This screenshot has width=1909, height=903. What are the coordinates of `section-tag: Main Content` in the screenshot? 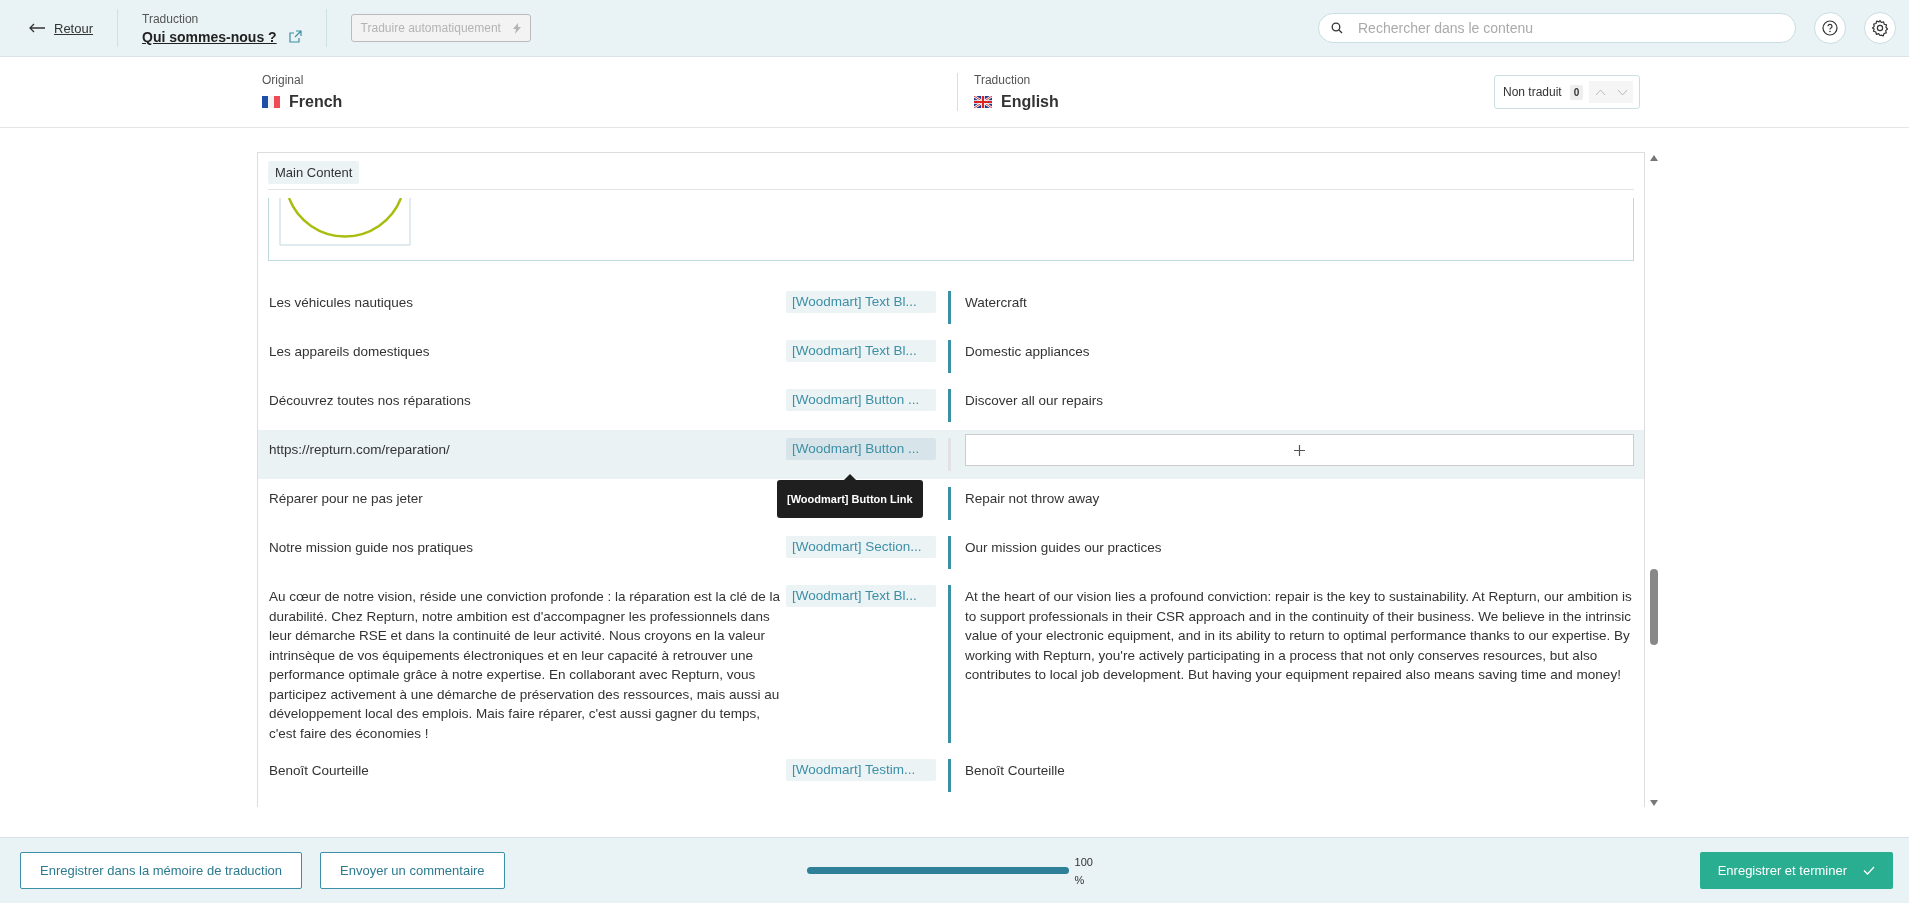 It's located at (314, 172).